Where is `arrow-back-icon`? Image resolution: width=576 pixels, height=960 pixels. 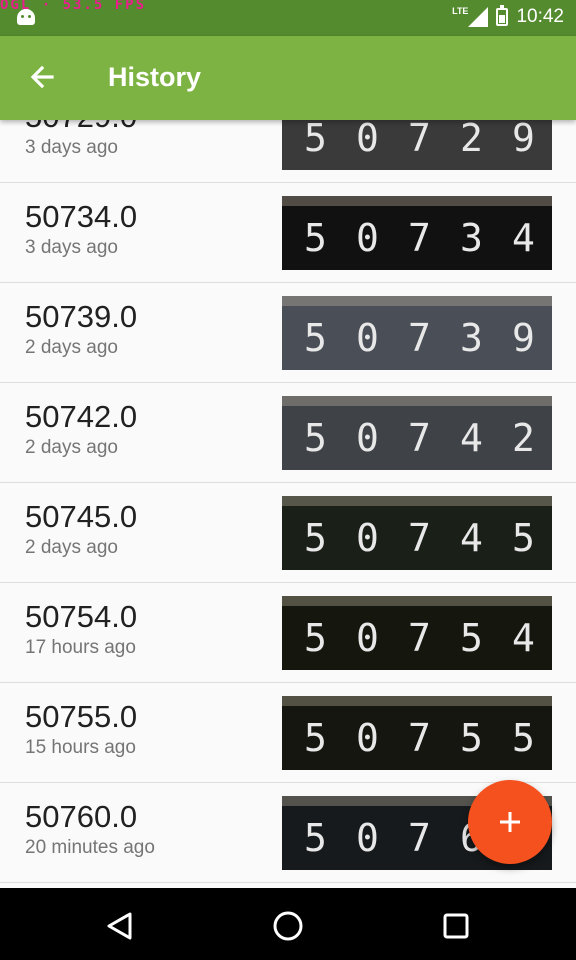
arrow-back-icon is located at coordinates (42, 77).